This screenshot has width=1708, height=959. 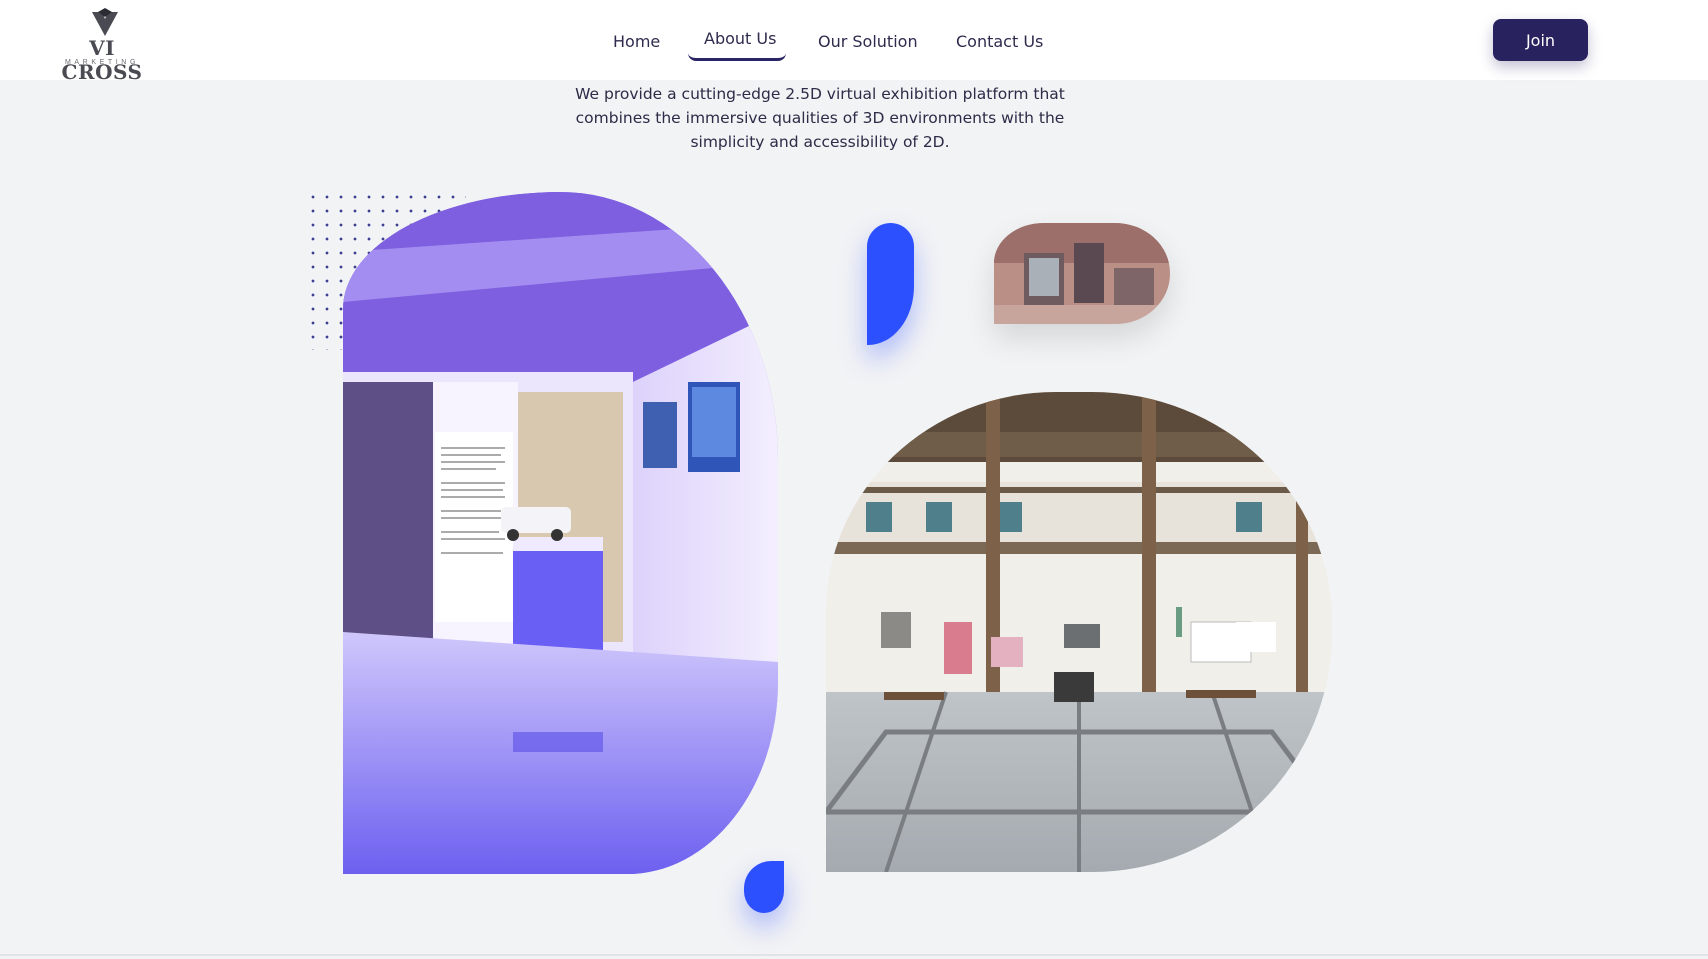 I want to click on nav-home: Home, so click(x=636, y=41).